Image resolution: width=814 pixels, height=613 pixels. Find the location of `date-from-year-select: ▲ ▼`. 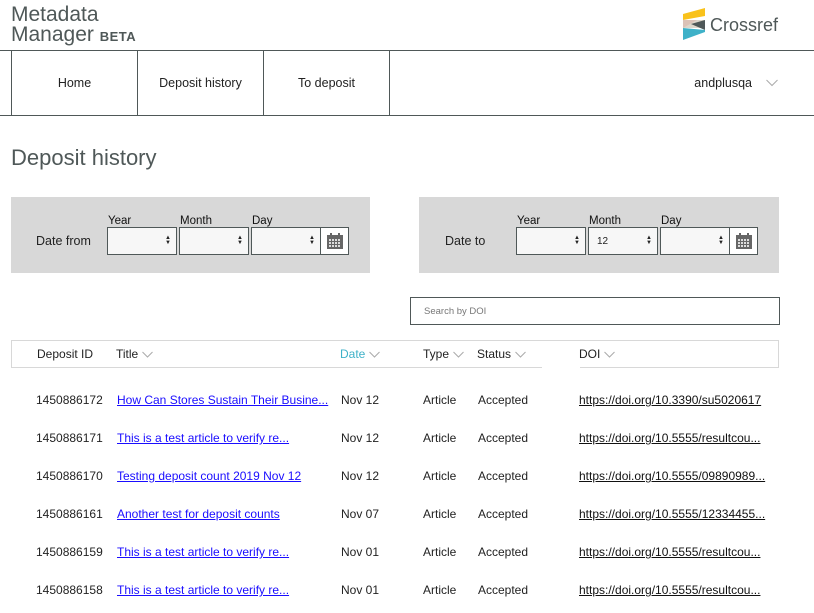

date-from-year-select: ▲ ▼ is located at coordinates (142, 241).